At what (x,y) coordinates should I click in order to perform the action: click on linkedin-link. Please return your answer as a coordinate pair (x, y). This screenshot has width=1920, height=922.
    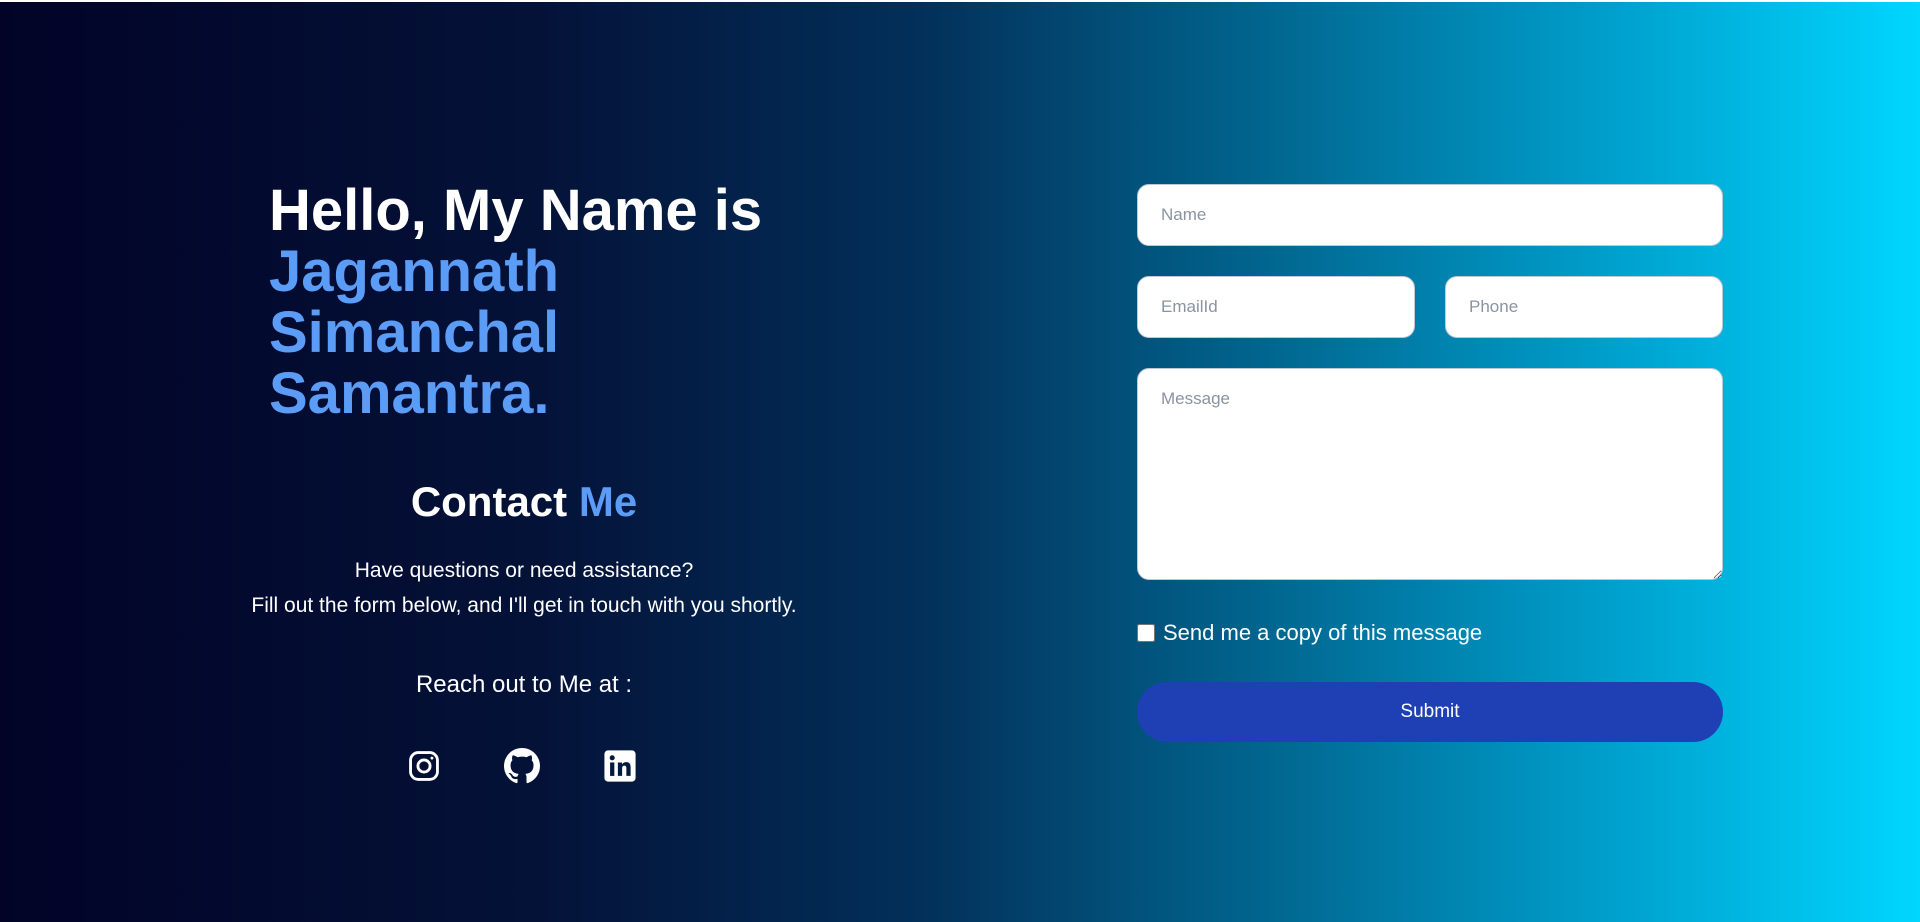
    Looking at the image, I should click on (620, 766).